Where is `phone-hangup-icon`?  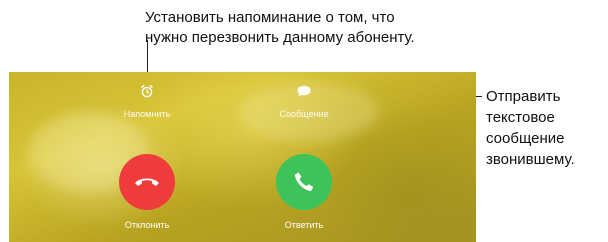
phone-hangup-icon is located at coordinates (147, 182).